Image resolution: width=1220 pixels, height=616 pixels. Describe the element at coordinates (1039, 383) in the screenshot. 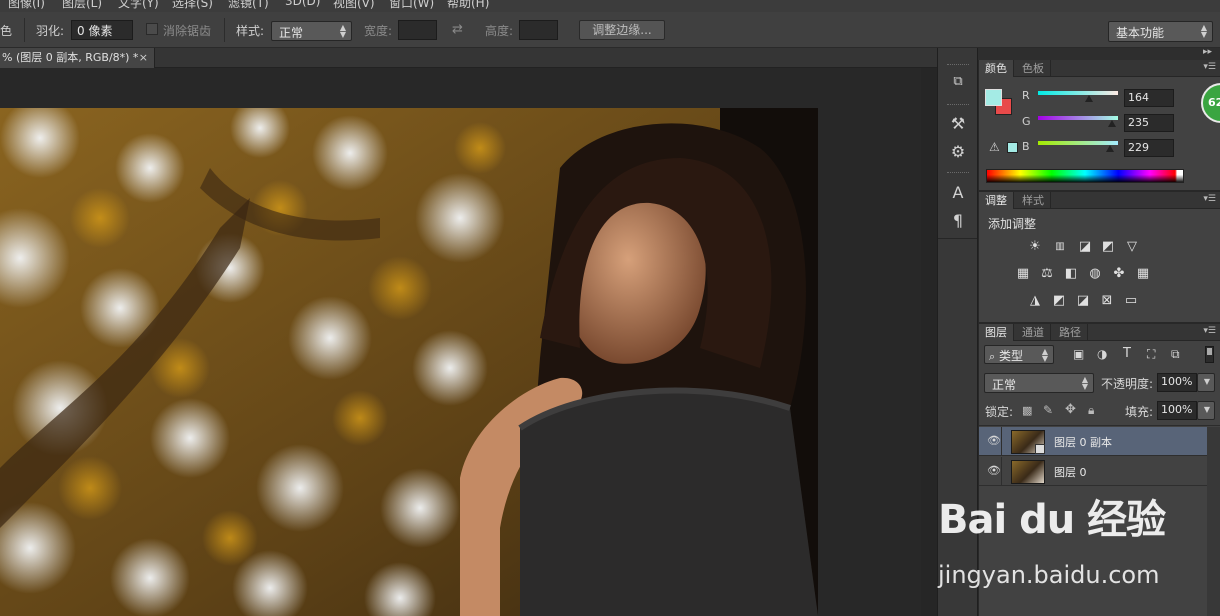

I see `blend-mode-select: 正常 ▲ ▼` at that location.